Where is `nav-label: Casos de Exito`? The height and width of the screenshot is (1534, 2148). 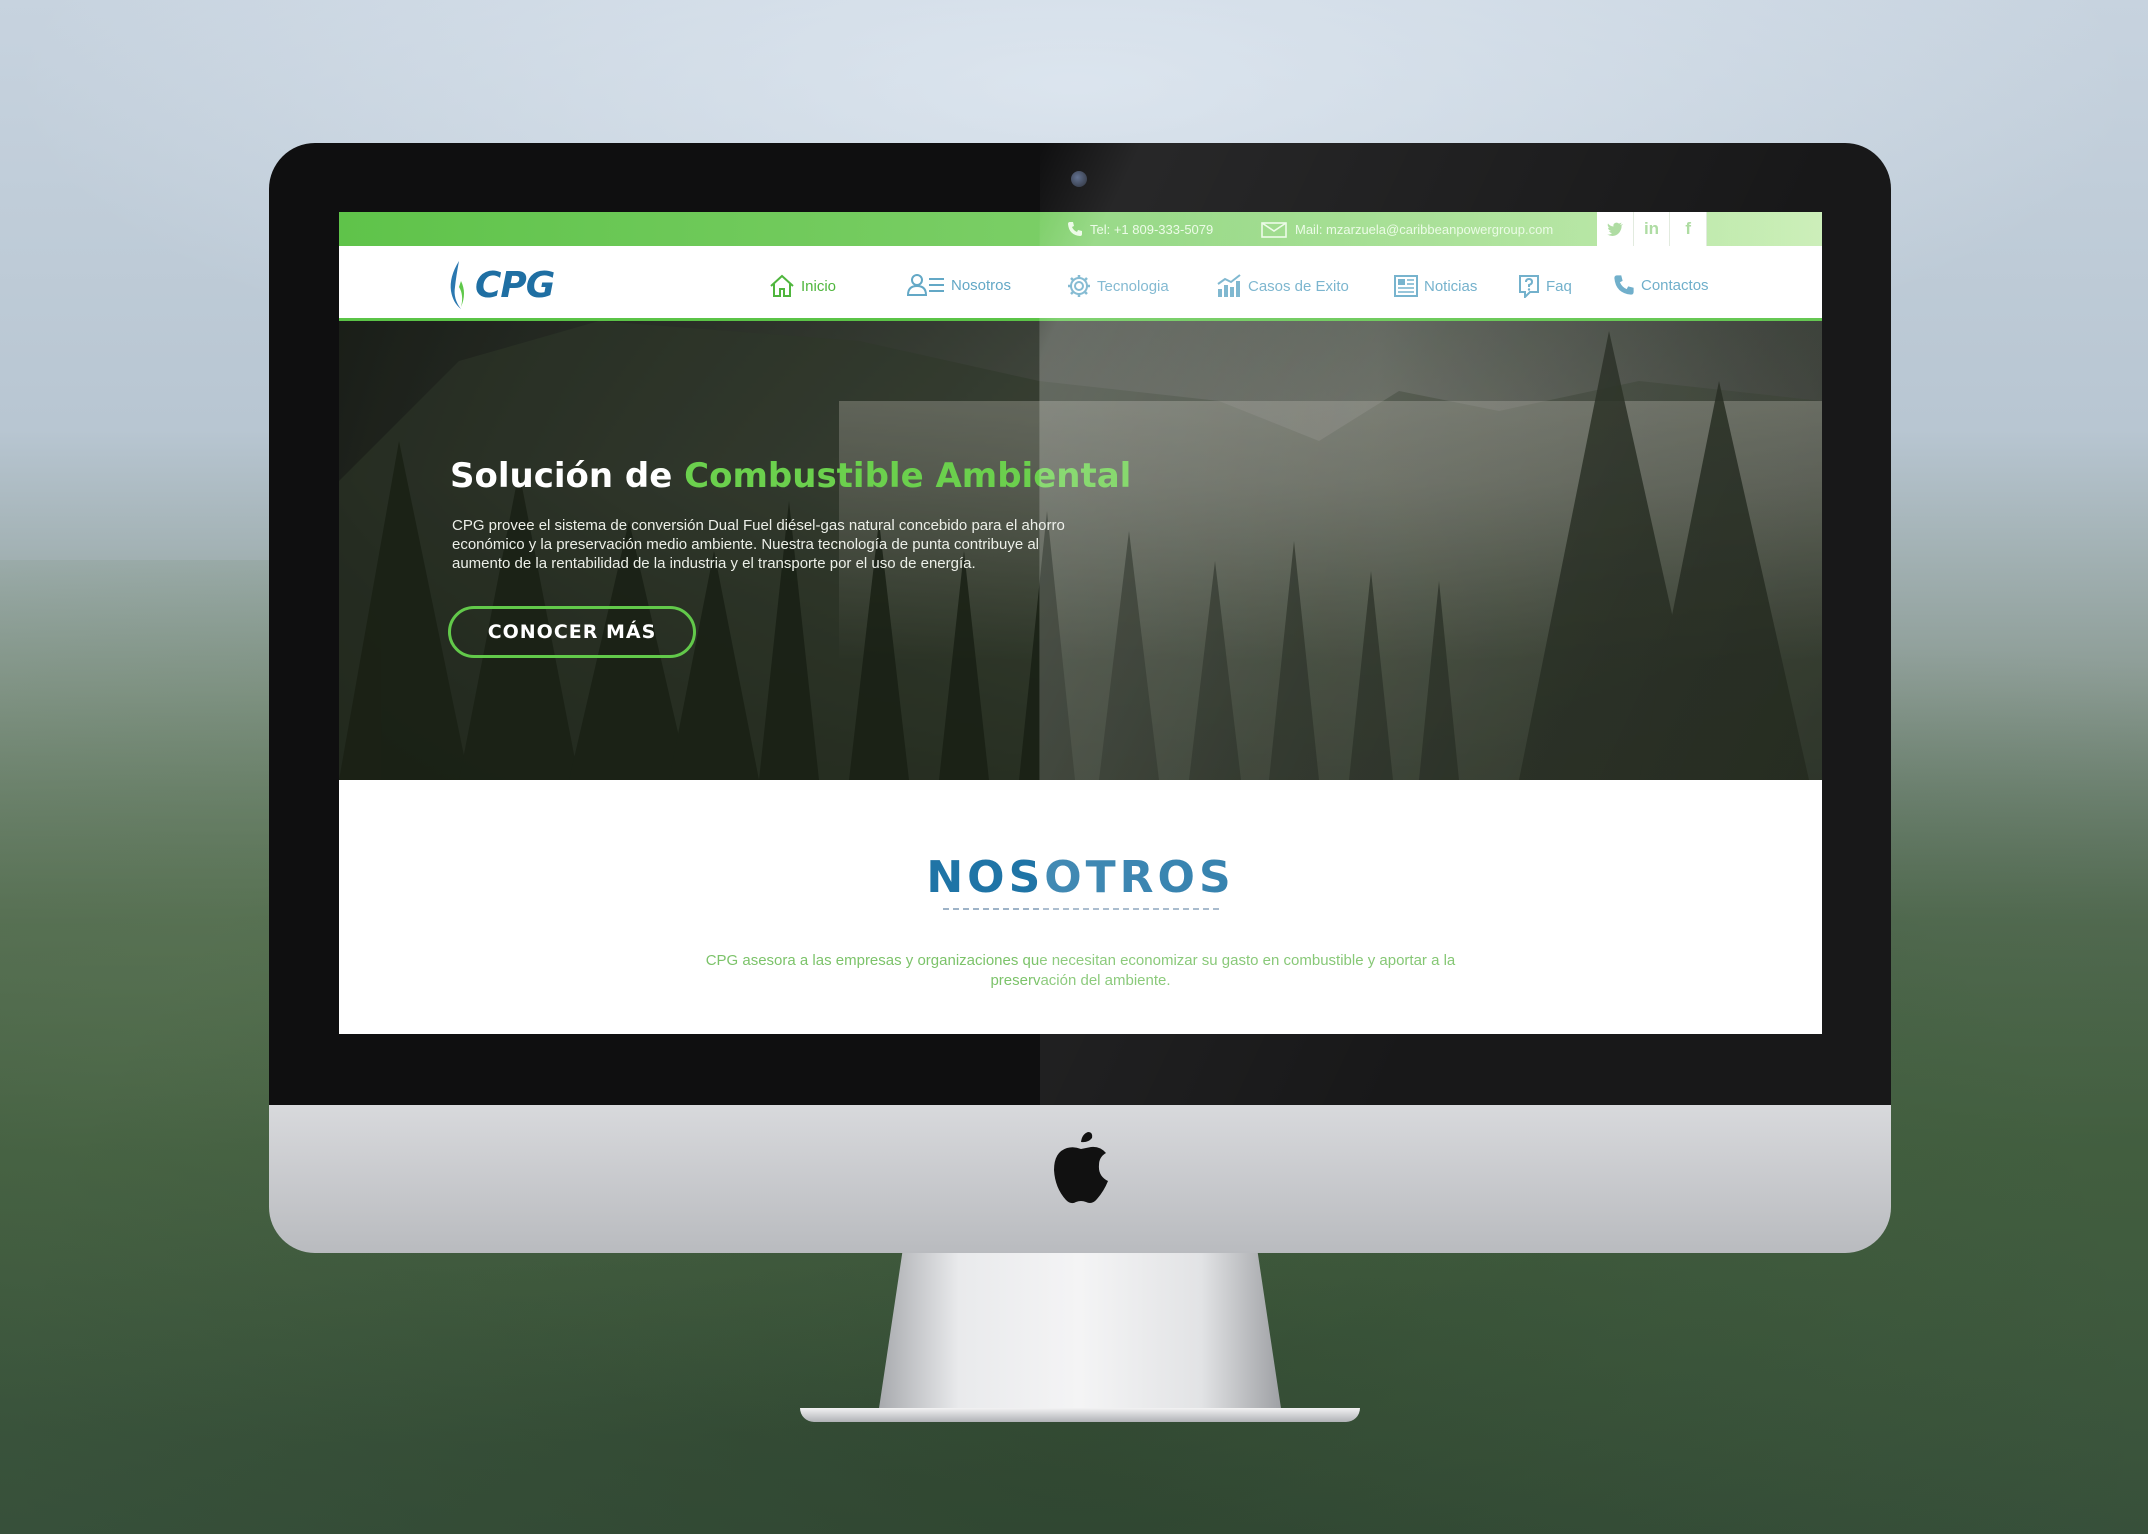
nav-label: Casos de Exito is located at coordinates (1298, 286).